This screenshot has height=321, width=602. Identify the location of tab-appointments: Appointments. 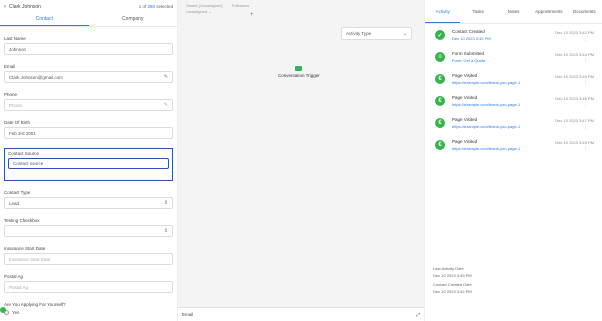
(548, 11).